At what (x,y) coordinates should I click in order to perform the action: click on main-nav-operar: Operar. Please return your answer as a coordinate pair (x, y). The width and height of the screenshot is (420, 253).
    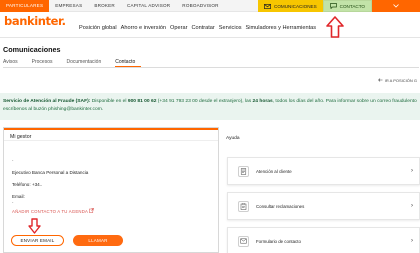
    Looking at the image, I should click on (178, 28).